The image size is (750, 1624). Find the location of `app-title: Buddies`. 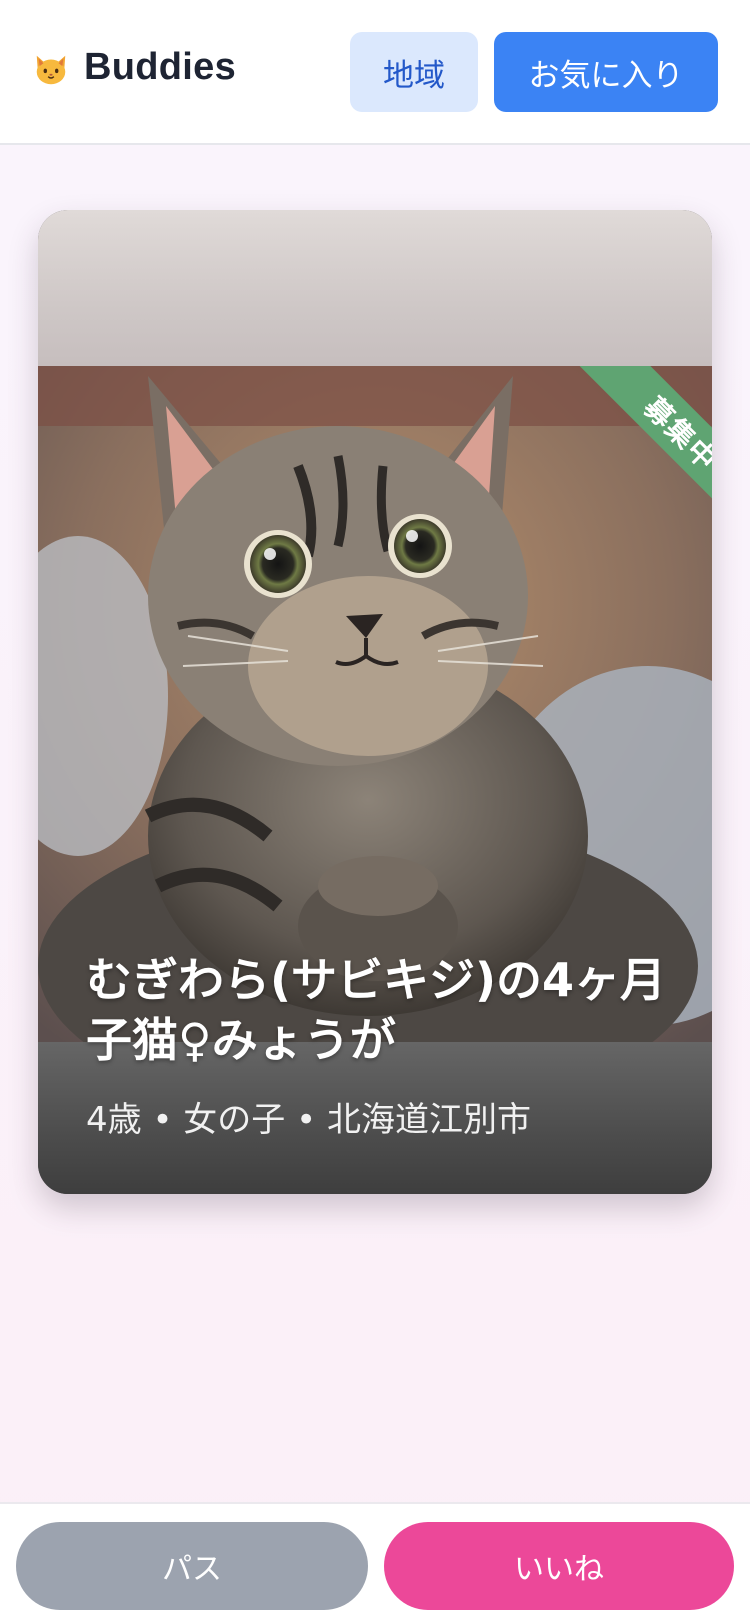

app-title: Buddies is located at coordinates (160, 67).